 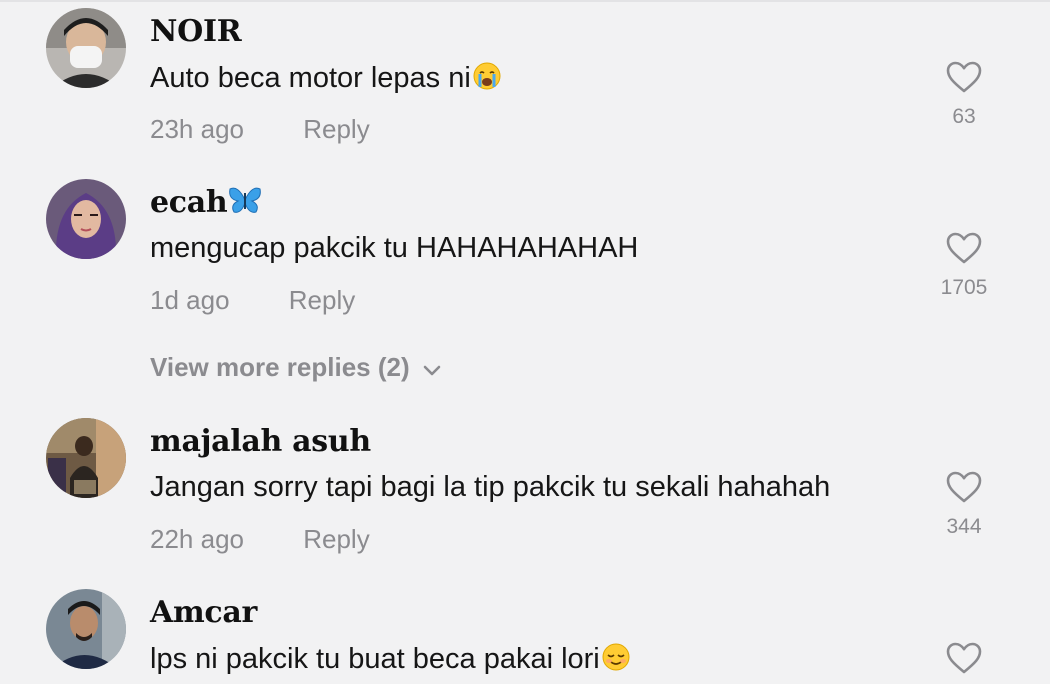 I want to click on username: majalah asuh, so click(x=260, y=441).